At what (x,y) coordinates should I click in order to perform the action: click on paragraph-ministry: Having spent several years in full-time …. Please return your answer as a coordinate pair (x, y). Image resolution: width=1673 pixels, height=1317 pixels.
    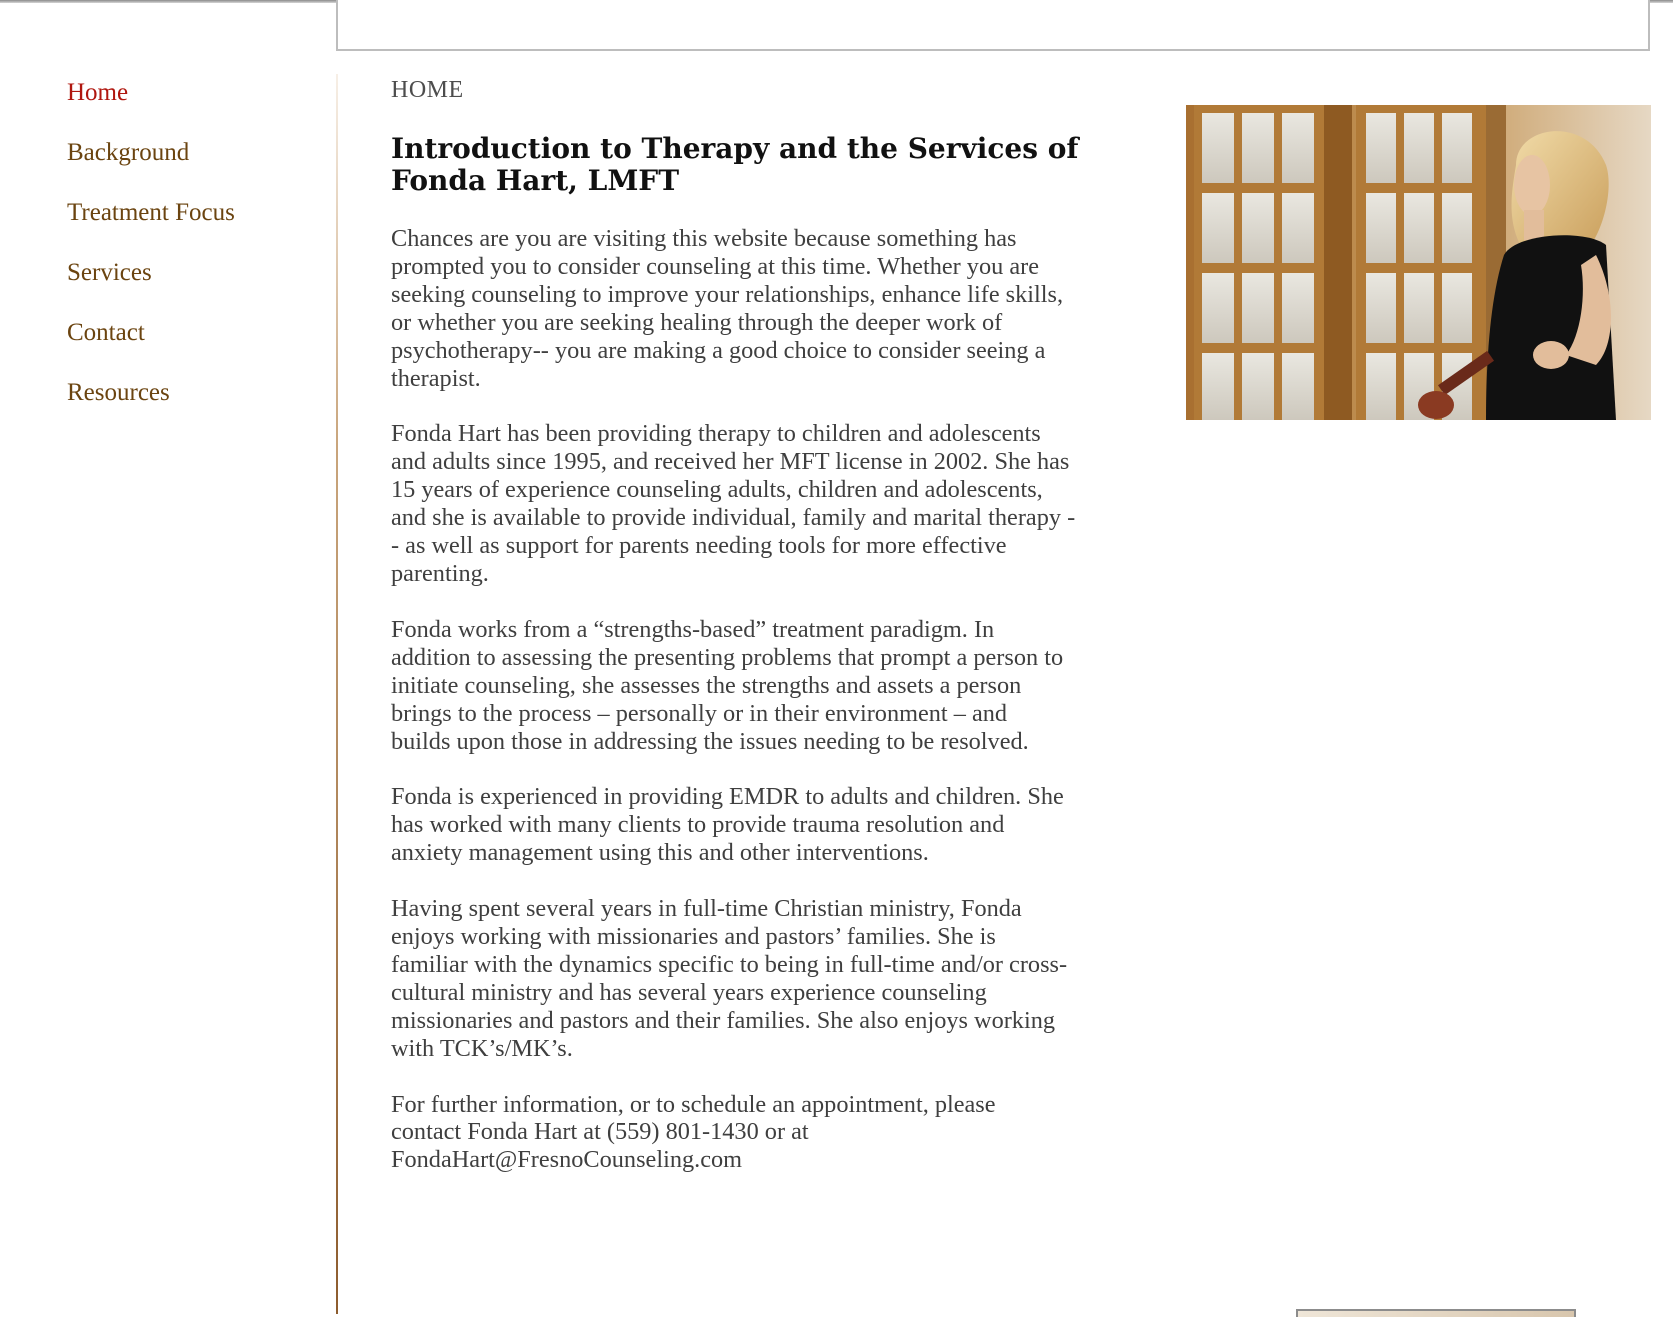
    Looking at the image, I should click on (729, 978).